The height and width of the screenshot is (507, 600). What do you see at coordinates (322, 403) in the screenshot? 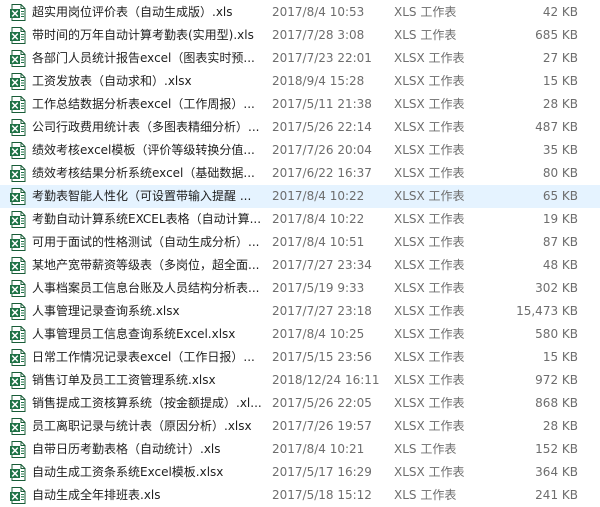
I see `modified-date: 2017/5/26 22:05` at bounding box center [322, 403].